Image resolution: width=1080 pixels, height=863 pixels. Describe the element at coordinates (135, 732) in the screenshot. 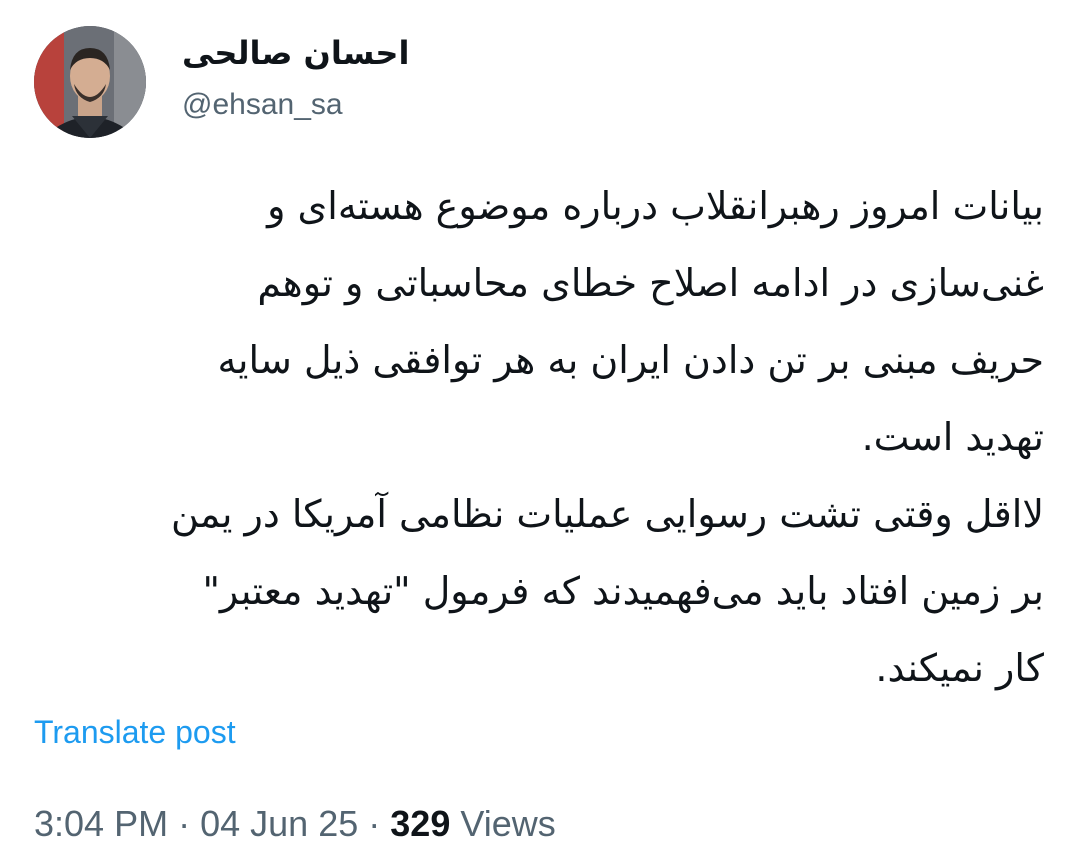

I see `translate-post-link: Translate post` at that location.